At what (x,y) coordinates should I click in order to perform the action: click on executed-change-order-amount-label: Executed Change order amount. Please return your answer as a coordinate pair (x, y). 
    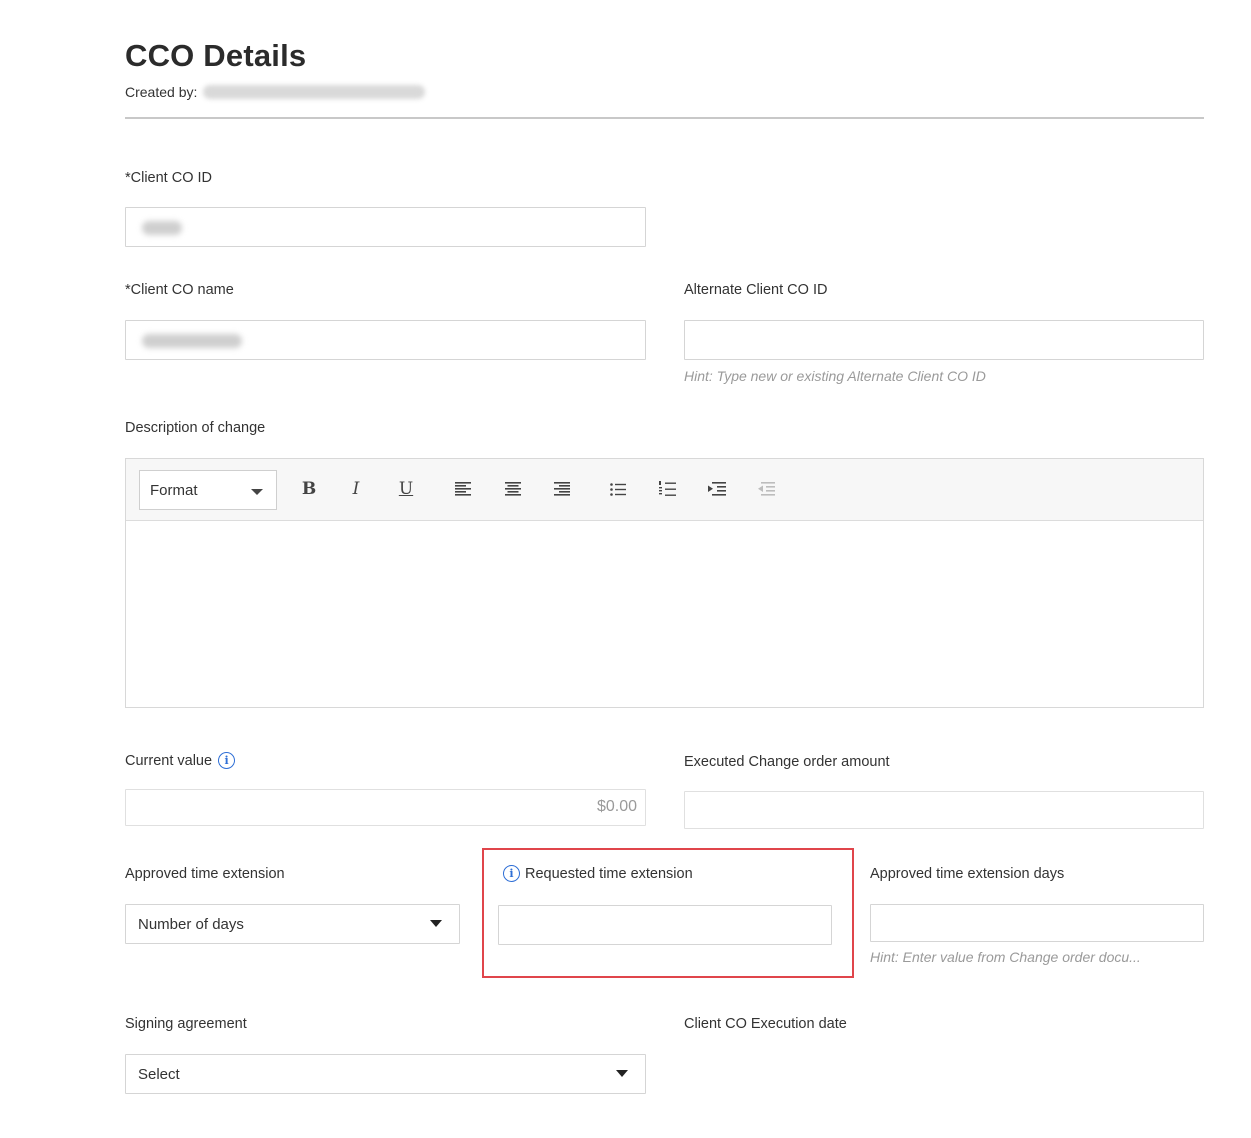
    Looking at the image, I should click on (787, 762).